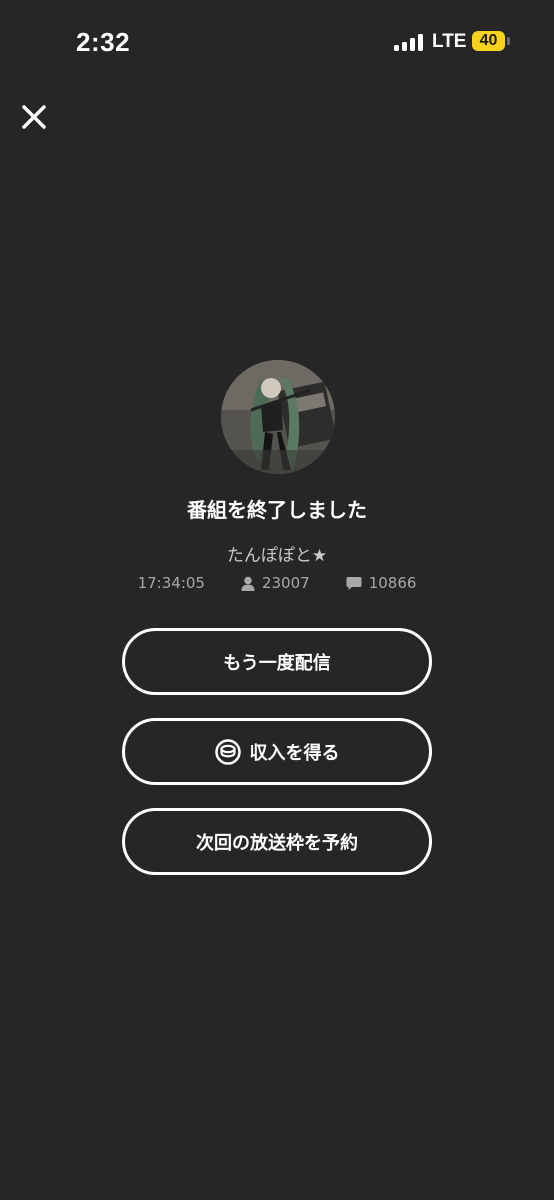 This screenshot has height=1200, width=554. I want to click on viewers-stat: 23007, so click(275, 583).